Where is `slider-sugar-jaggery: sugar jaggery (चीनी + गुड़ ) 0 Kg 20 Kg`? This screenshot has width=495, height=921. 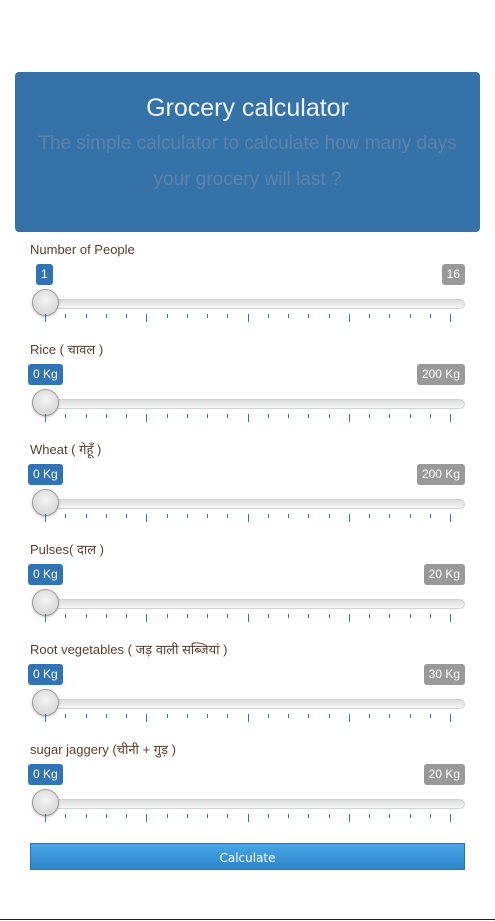
slider-sugar-jaggery: sugar jaggery (चीनी + गुड़ ) 0 Kg 20 Kg is located at coordinates (246, 787).